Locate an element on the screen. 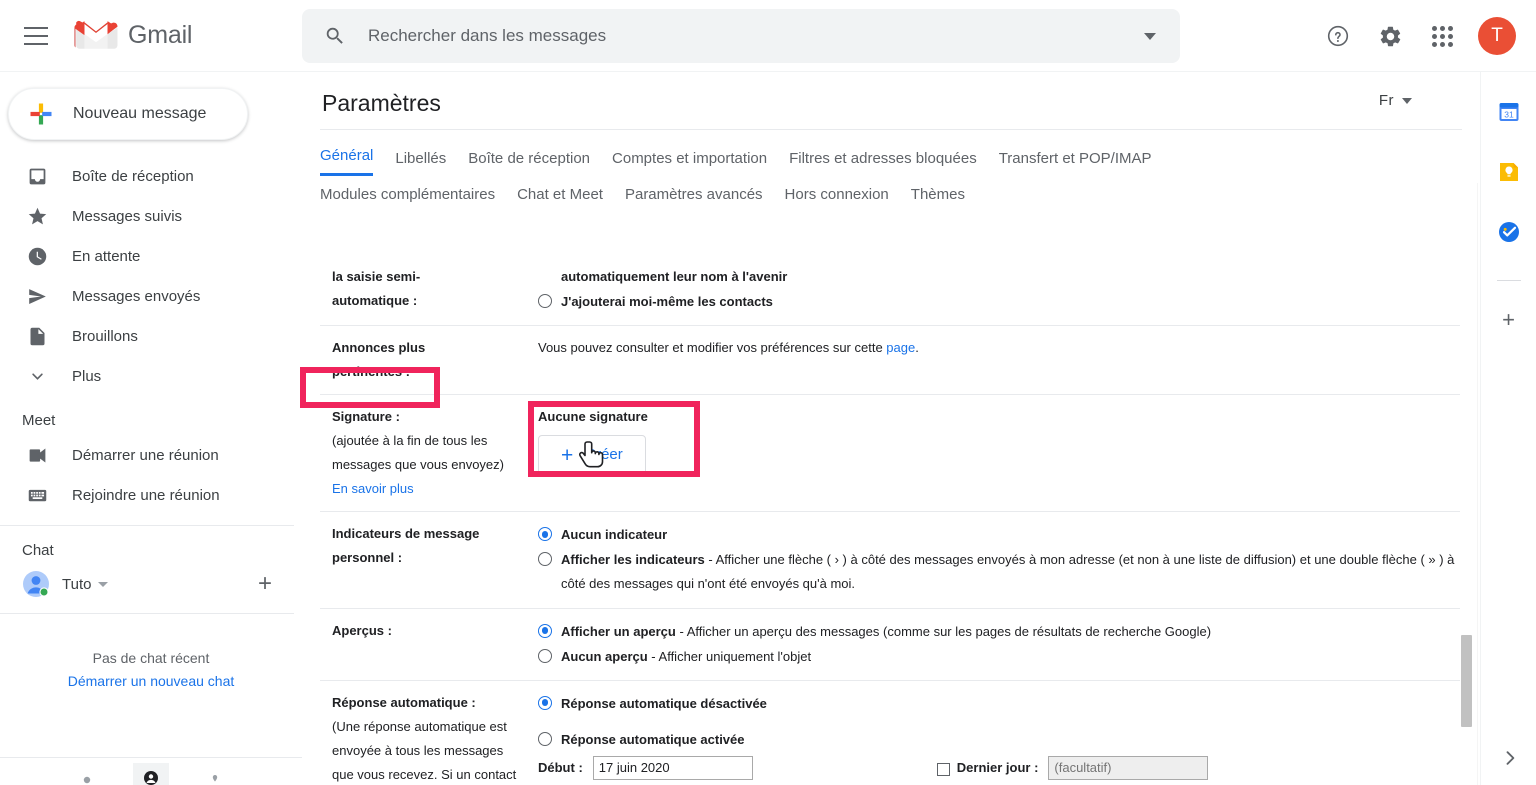 This screenshot has height=785, width=1536. rail-divider is located at coordinates (1508, 280).